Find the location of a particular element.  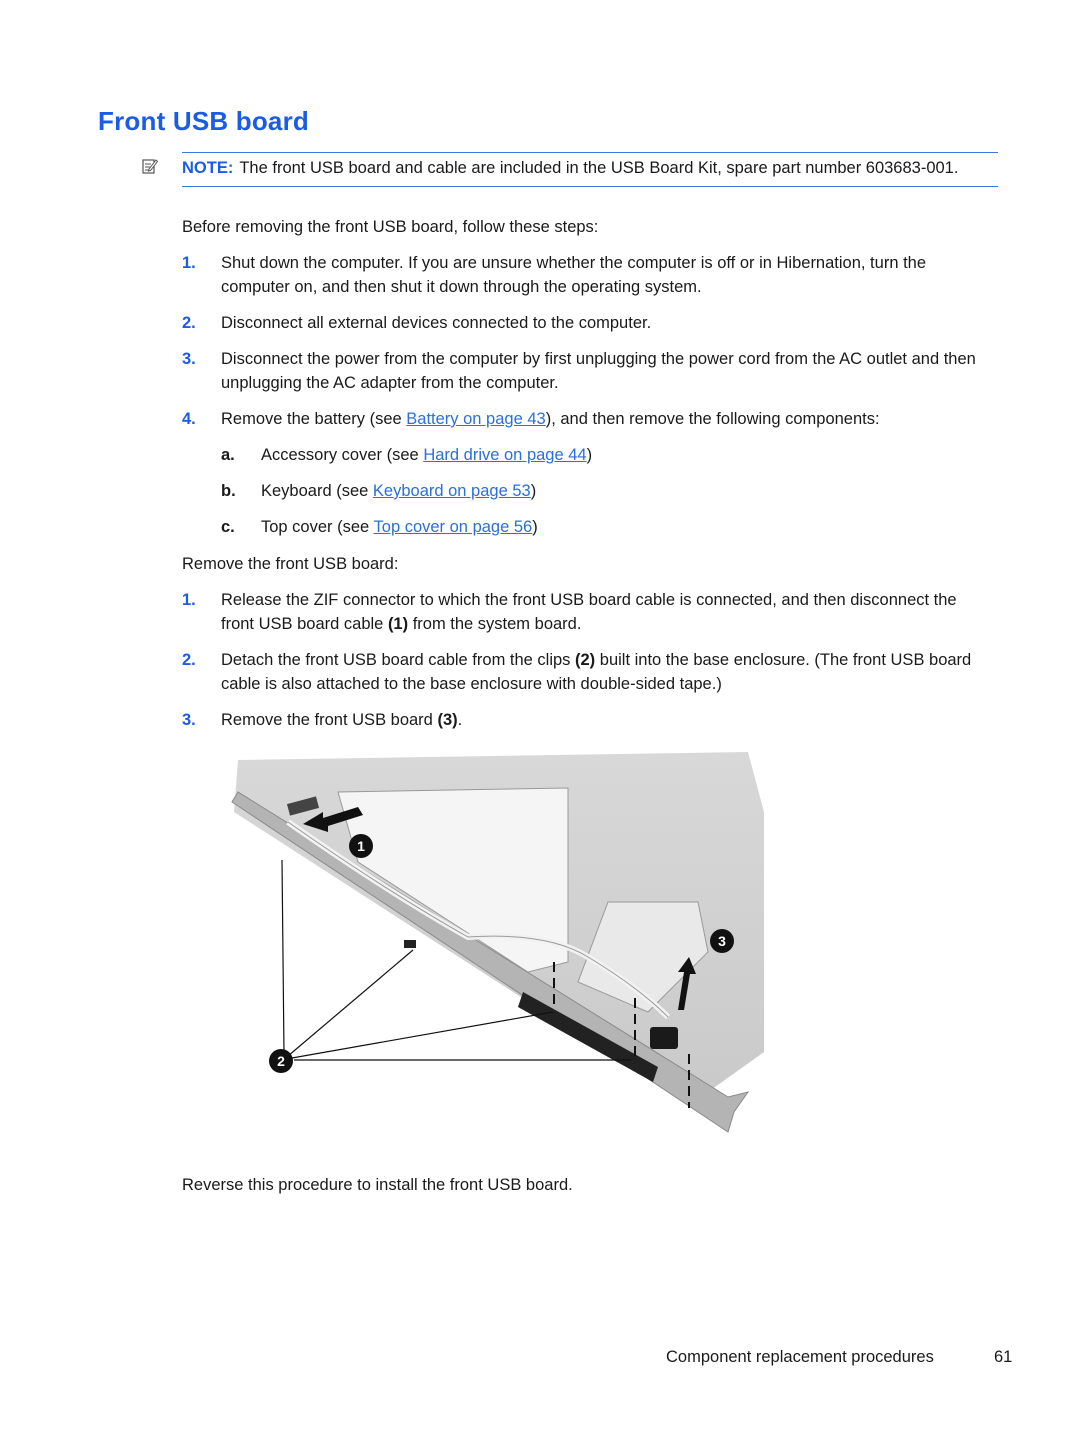

sub-step-text: Accessory cover (see is located at coordinates (342, 455).